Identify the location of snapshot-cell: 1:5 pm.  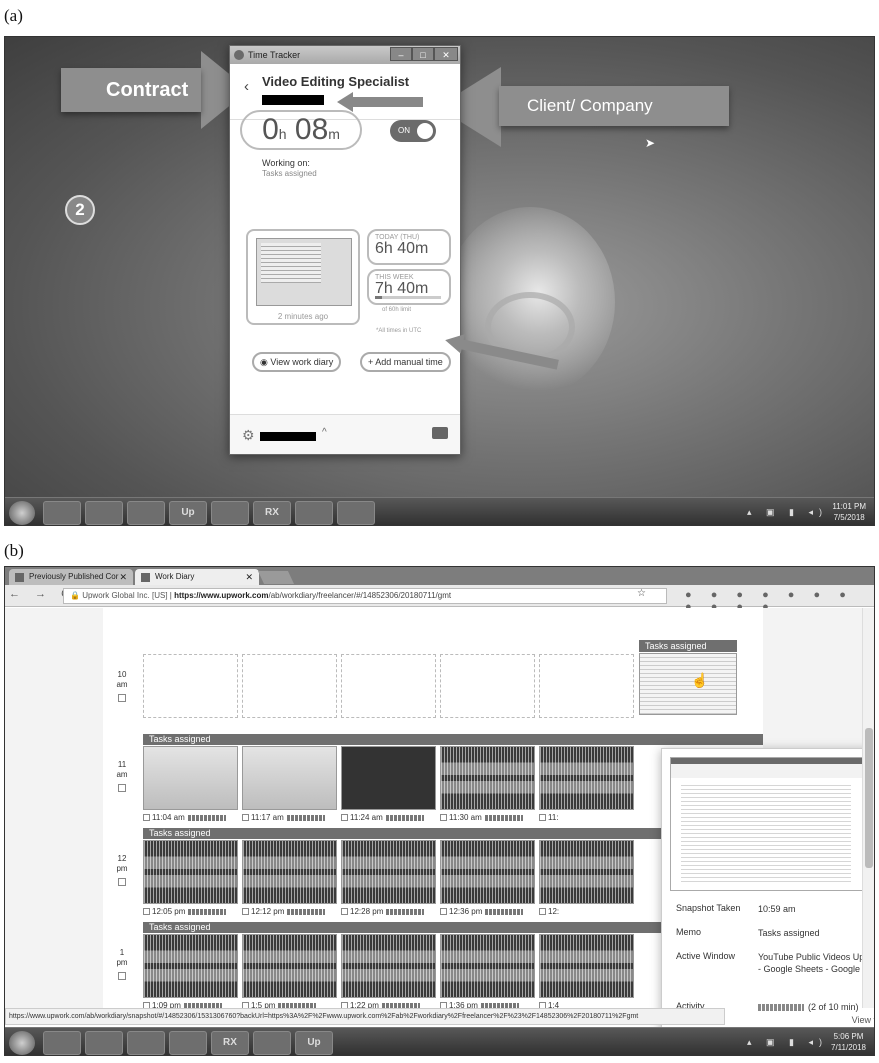
(289, 974).